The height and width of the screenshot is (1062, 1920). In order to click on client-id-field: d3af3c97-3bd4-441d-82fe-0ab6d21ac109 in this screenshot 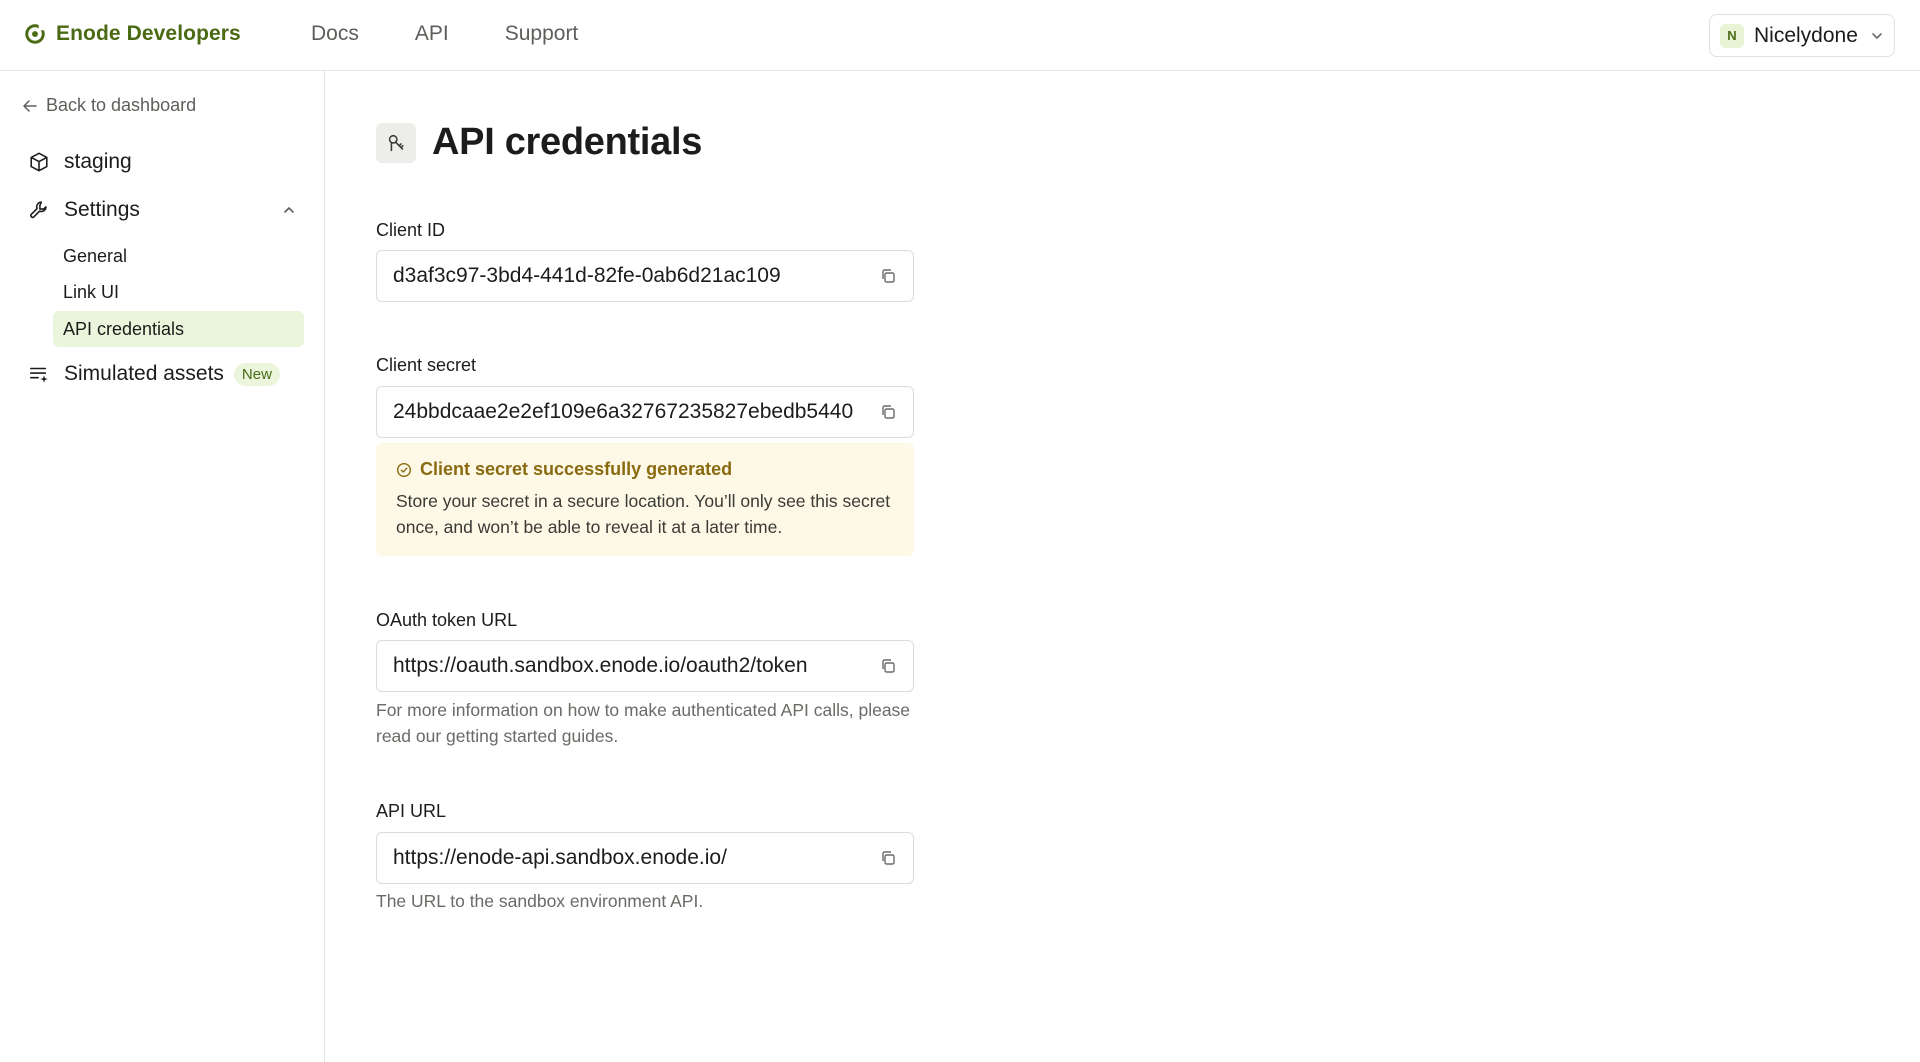, I will do `click(645, 276)`.